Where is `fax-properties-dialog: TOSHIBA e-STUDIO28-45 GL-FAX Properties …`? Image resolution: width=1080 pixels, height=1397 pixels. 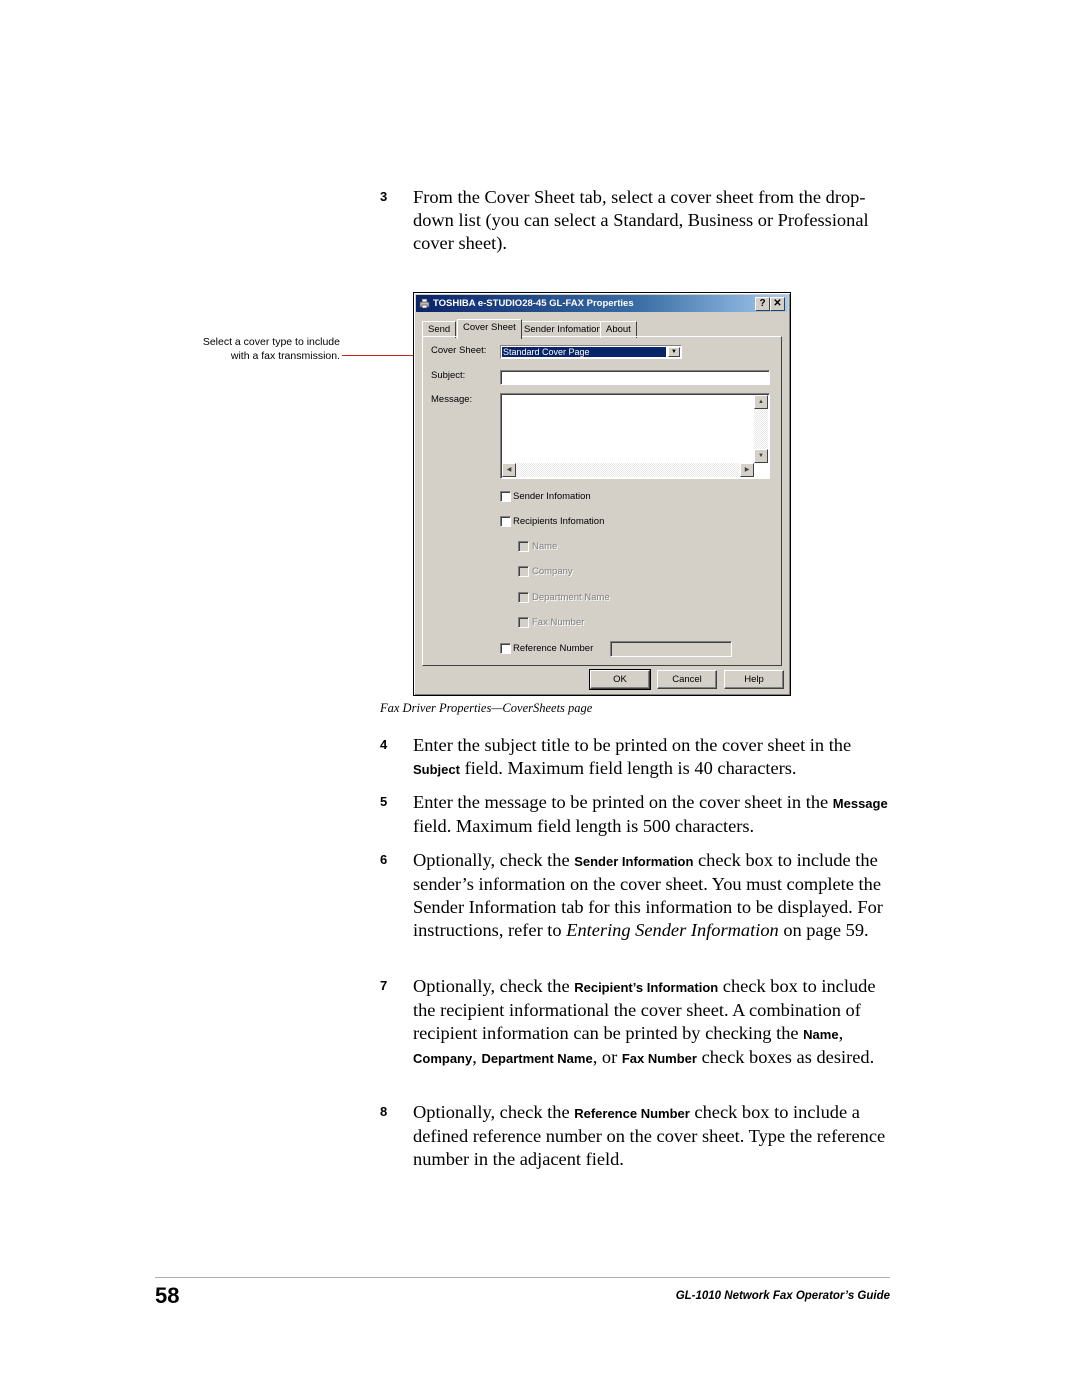
fax-properties-dialog: TOSHIBA e-STUDIO28-45 GL-FAX Properties … is located at coordinates (602, 494).